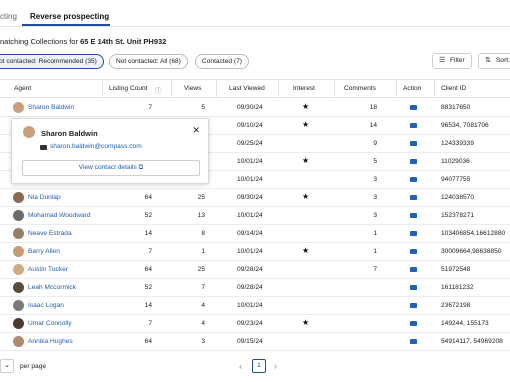  What do you see at coordinates (304, 88) in the screenshot?
I see `col-interest: Interest` at bounding box center [304, 88].